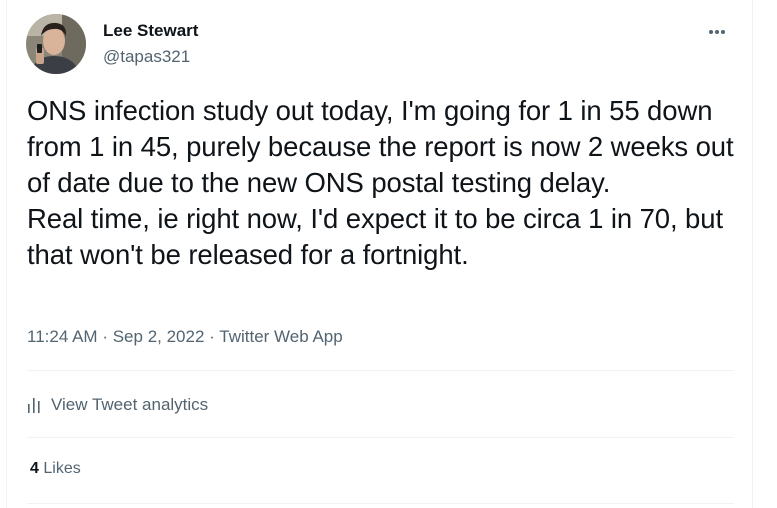 The width and height of the screenshot is (777, 508). What do you see at coordinates (159, 336) in the screenshot?
I see `tweet-date: Sep 2, 2022` at bounding box center [159, 336].